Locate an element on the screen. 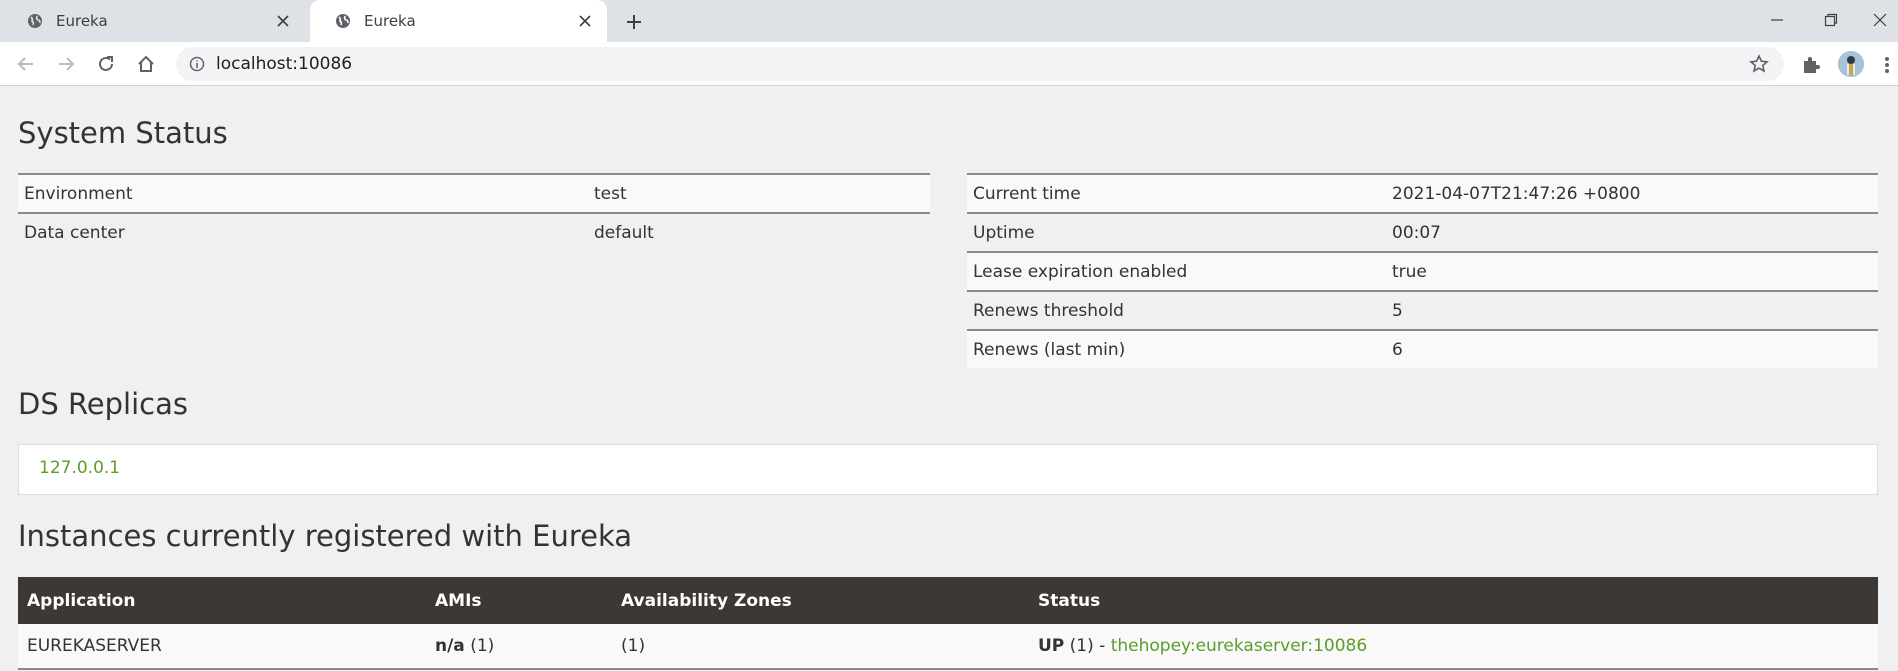  table-row: Data center default is located at coordinates (474, 231).